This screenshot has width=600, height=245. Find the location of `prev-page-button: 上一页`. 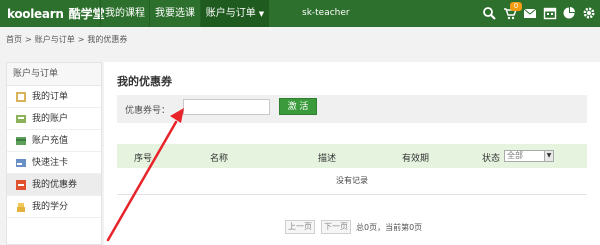

prev-page-button: 上一页 is located at coordinates (300, 227).